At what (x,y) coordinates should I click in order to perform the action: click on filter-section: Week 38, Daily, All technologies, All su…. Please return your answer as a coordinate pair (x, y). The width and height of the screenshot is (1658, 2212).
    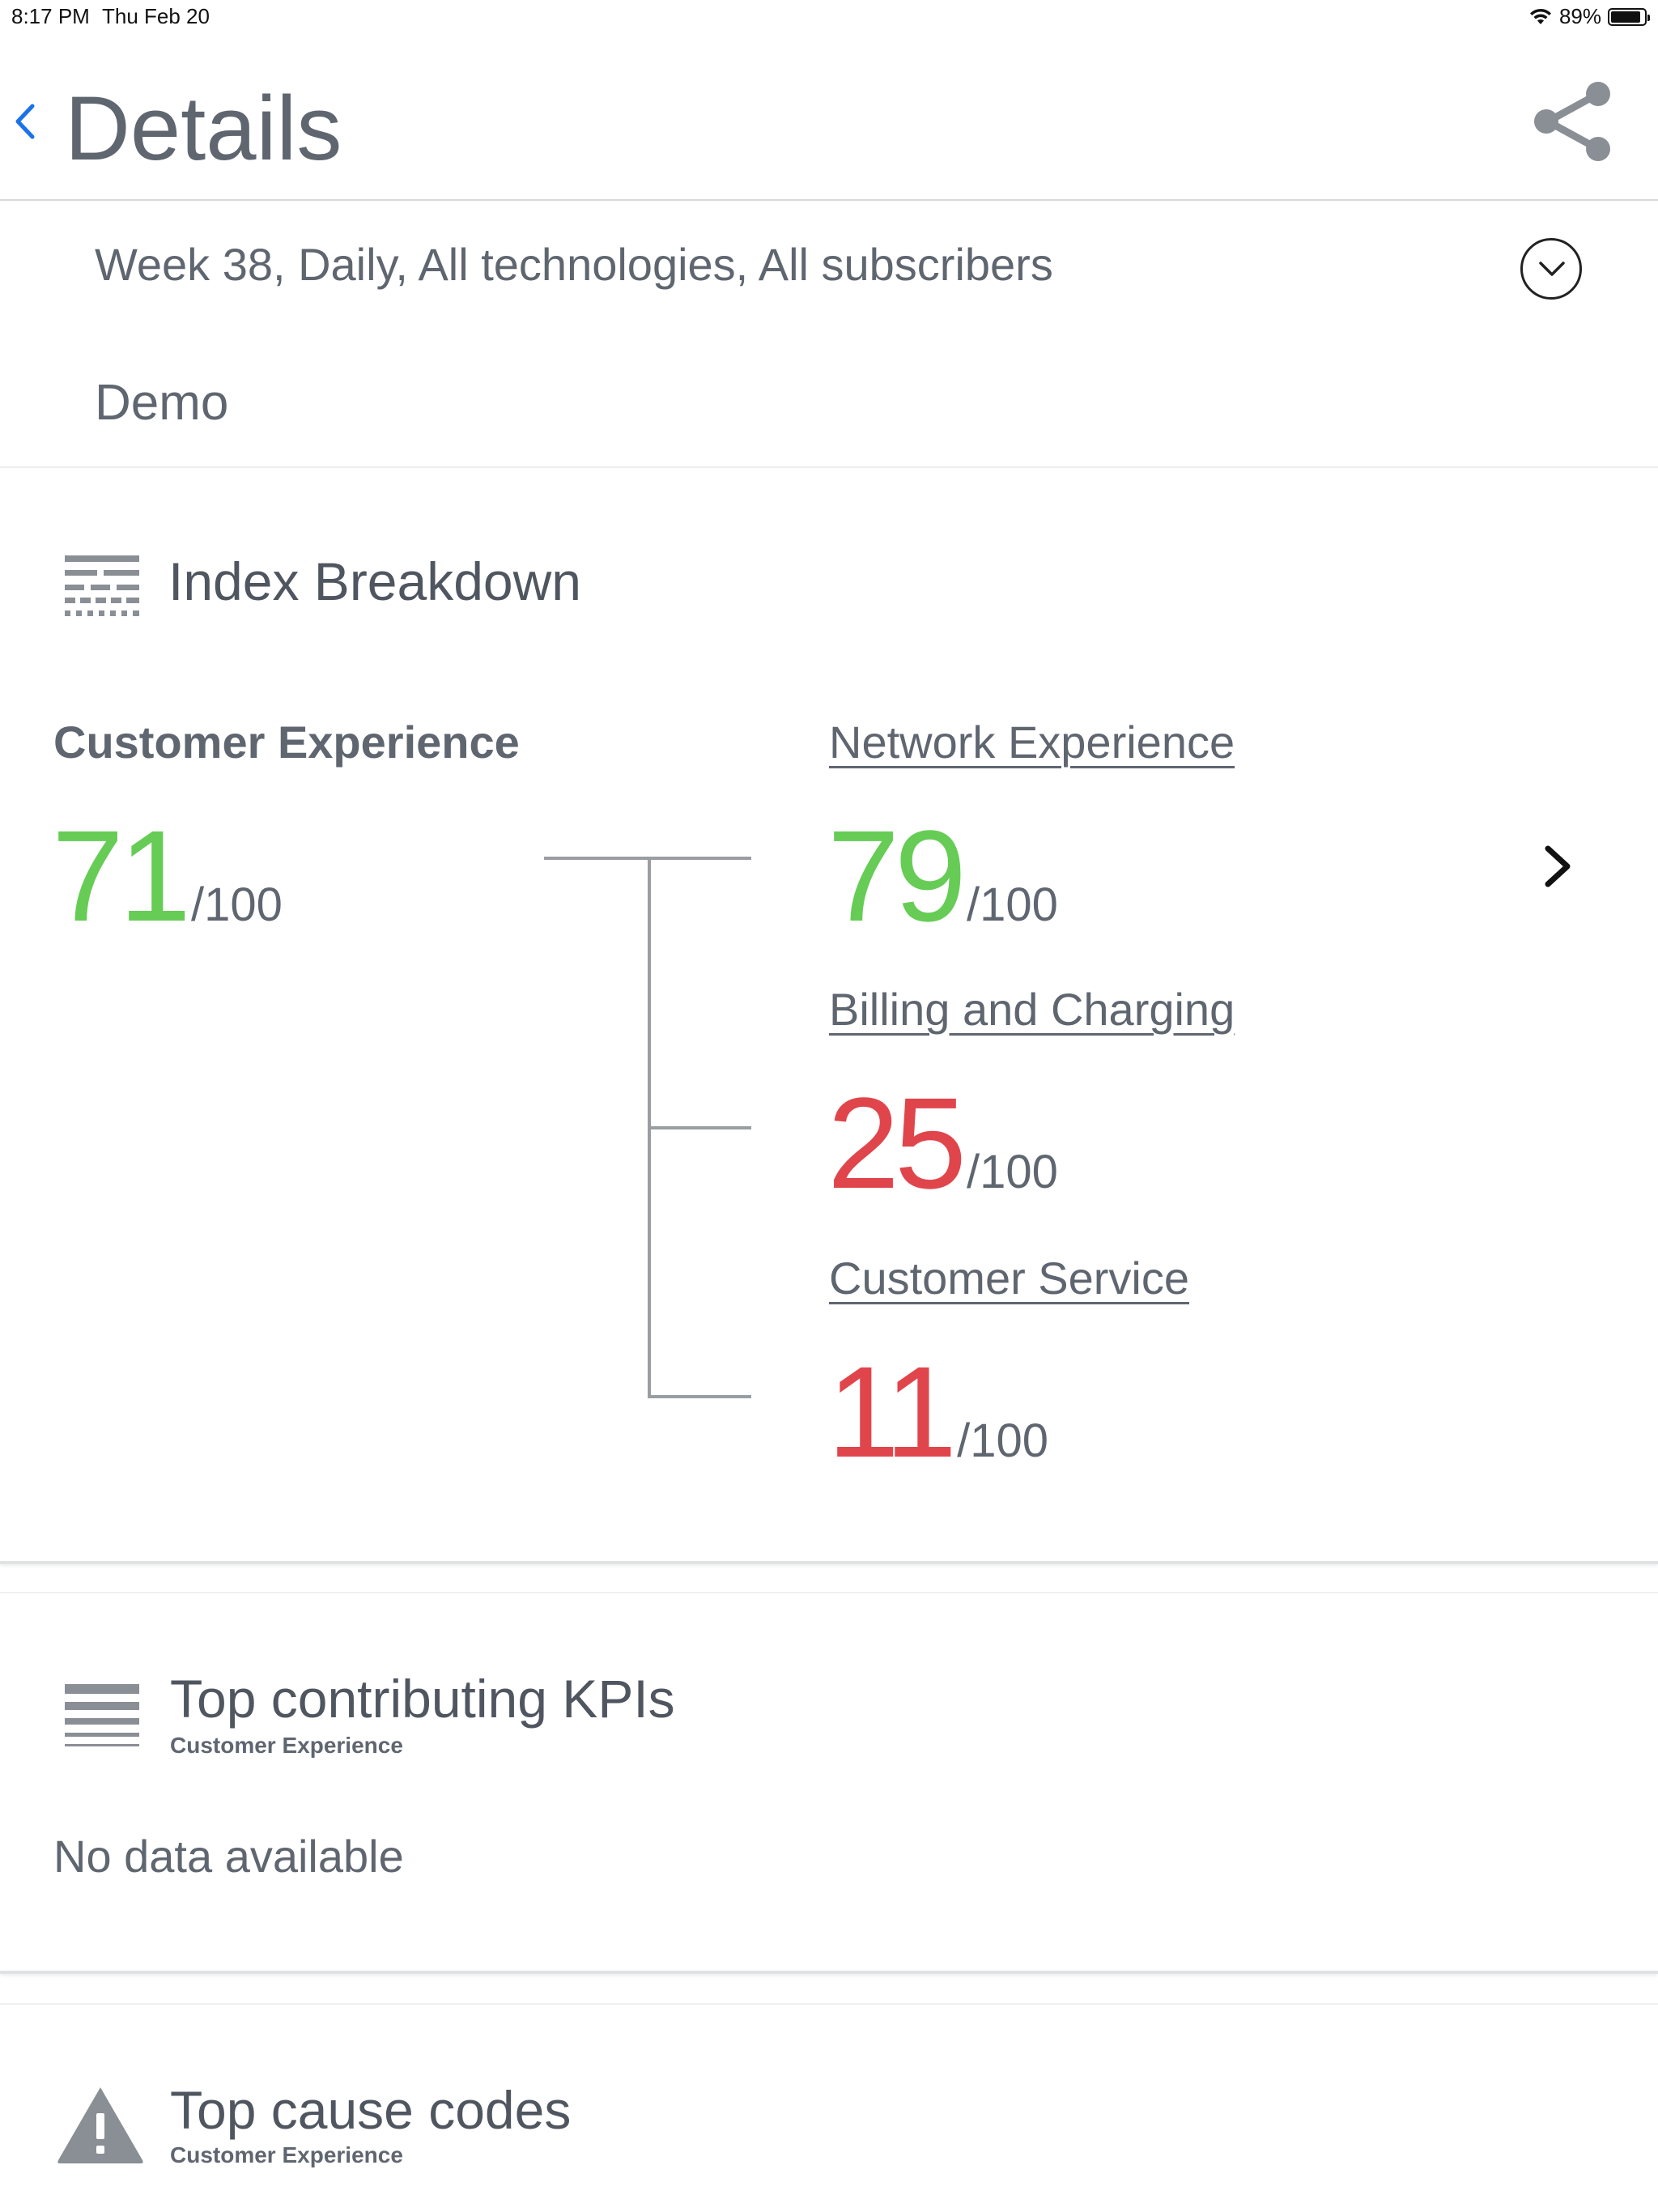
    Looking at the image, I should click on (829, 335).